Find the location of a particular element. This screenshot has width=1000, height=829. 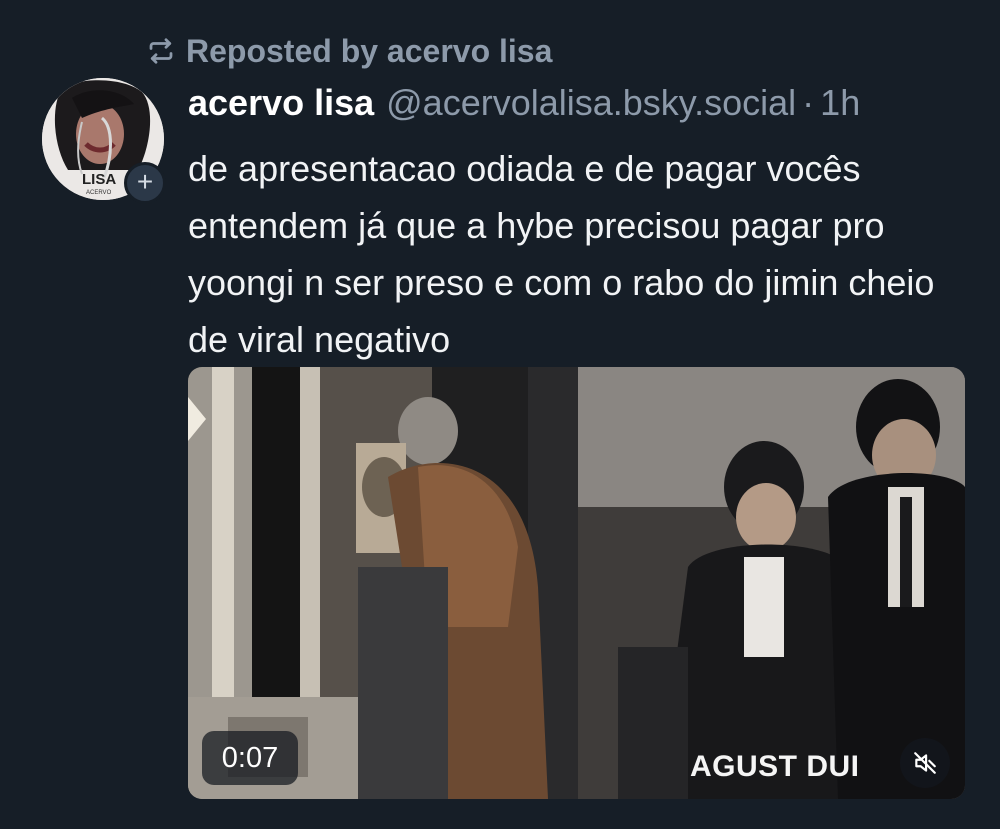

repost-indicator: Reposted by acervo lisa is located at coordinates (349, 51).